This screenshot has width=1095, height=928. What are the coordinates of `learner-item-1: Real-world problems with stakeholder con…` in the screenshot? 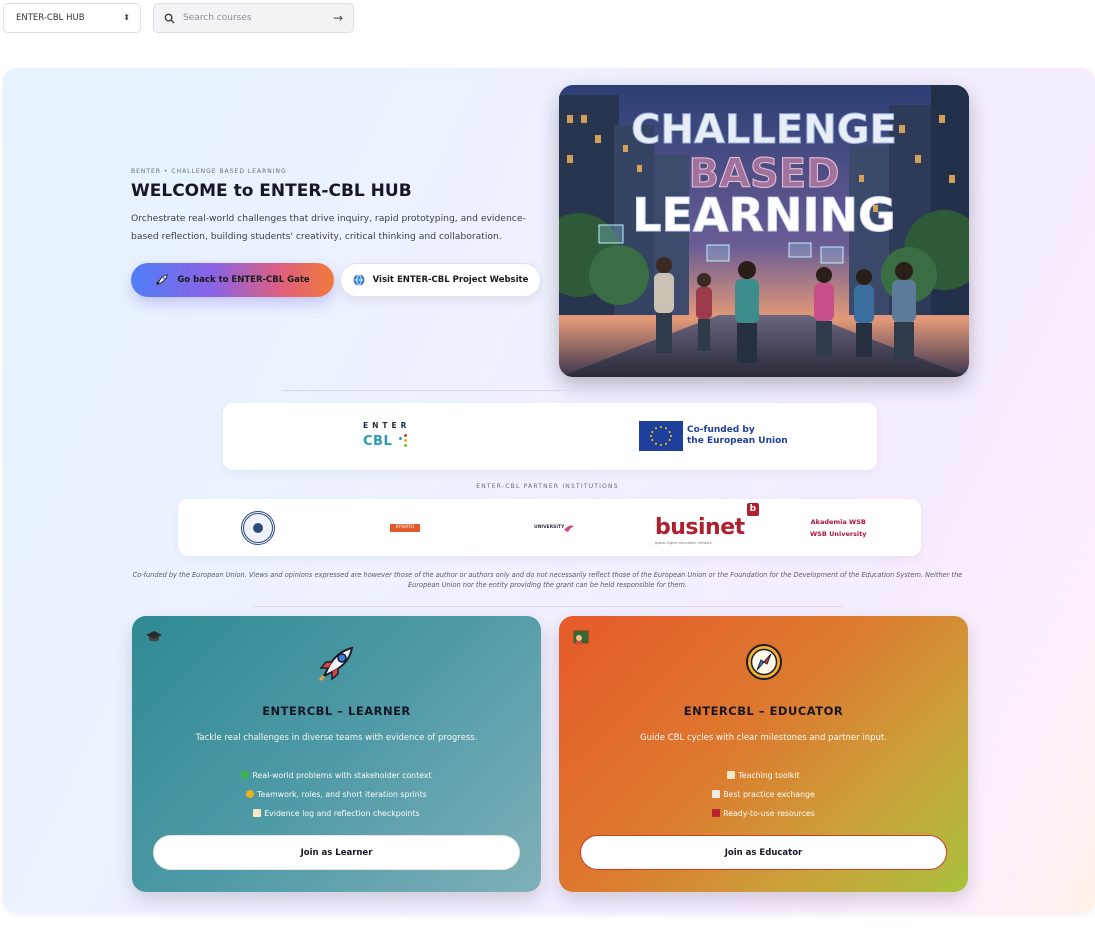 It's located at (342, 775).